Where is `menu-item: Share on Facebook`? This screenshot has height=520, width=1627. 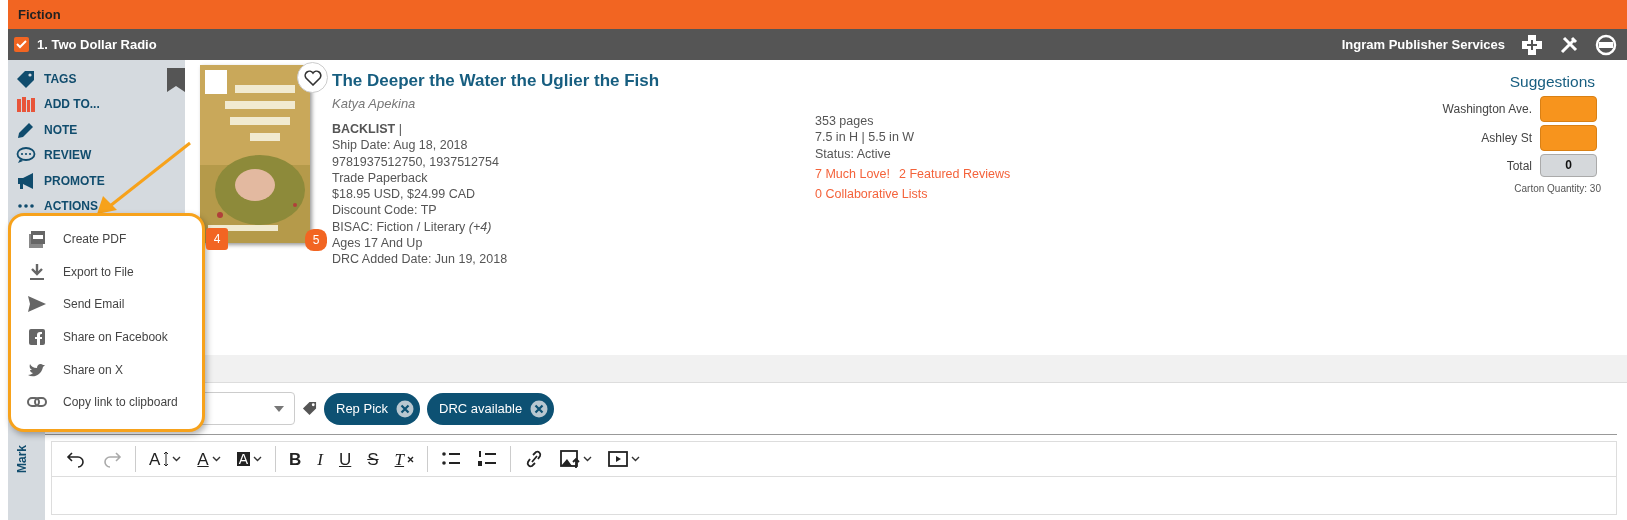 menu-item: Share on Facebook is located at coordinates (114, 337).